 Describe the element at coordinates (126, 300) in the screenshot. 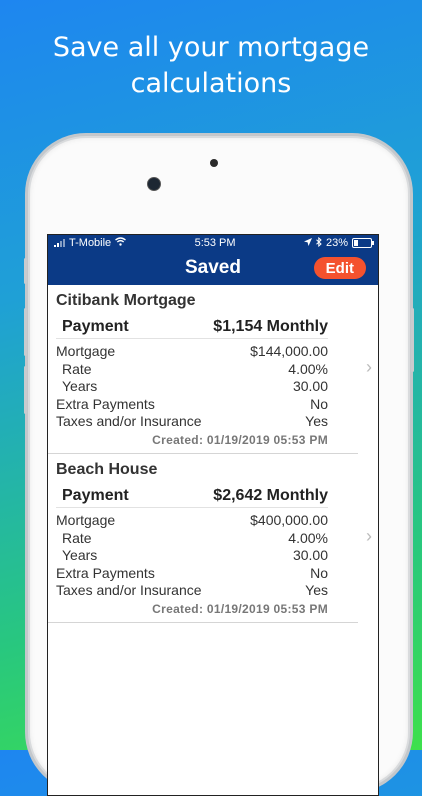

I see `calculation-name: Citibank Mortgage` at that location.